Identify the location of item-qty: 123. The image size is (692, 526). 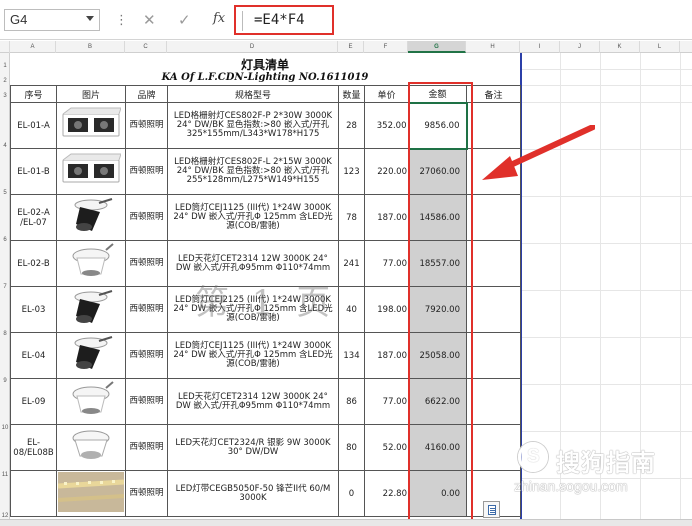
(351, 171).